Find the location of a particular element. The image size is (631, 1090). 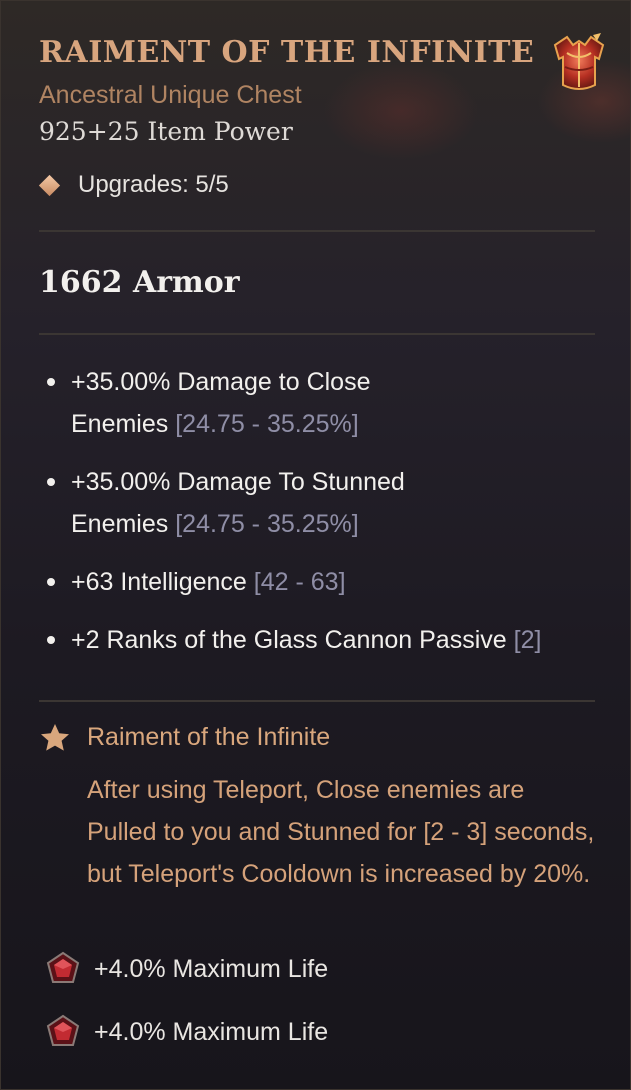

item-power: 925+25 Item Power is located at coordinates (166, 131).